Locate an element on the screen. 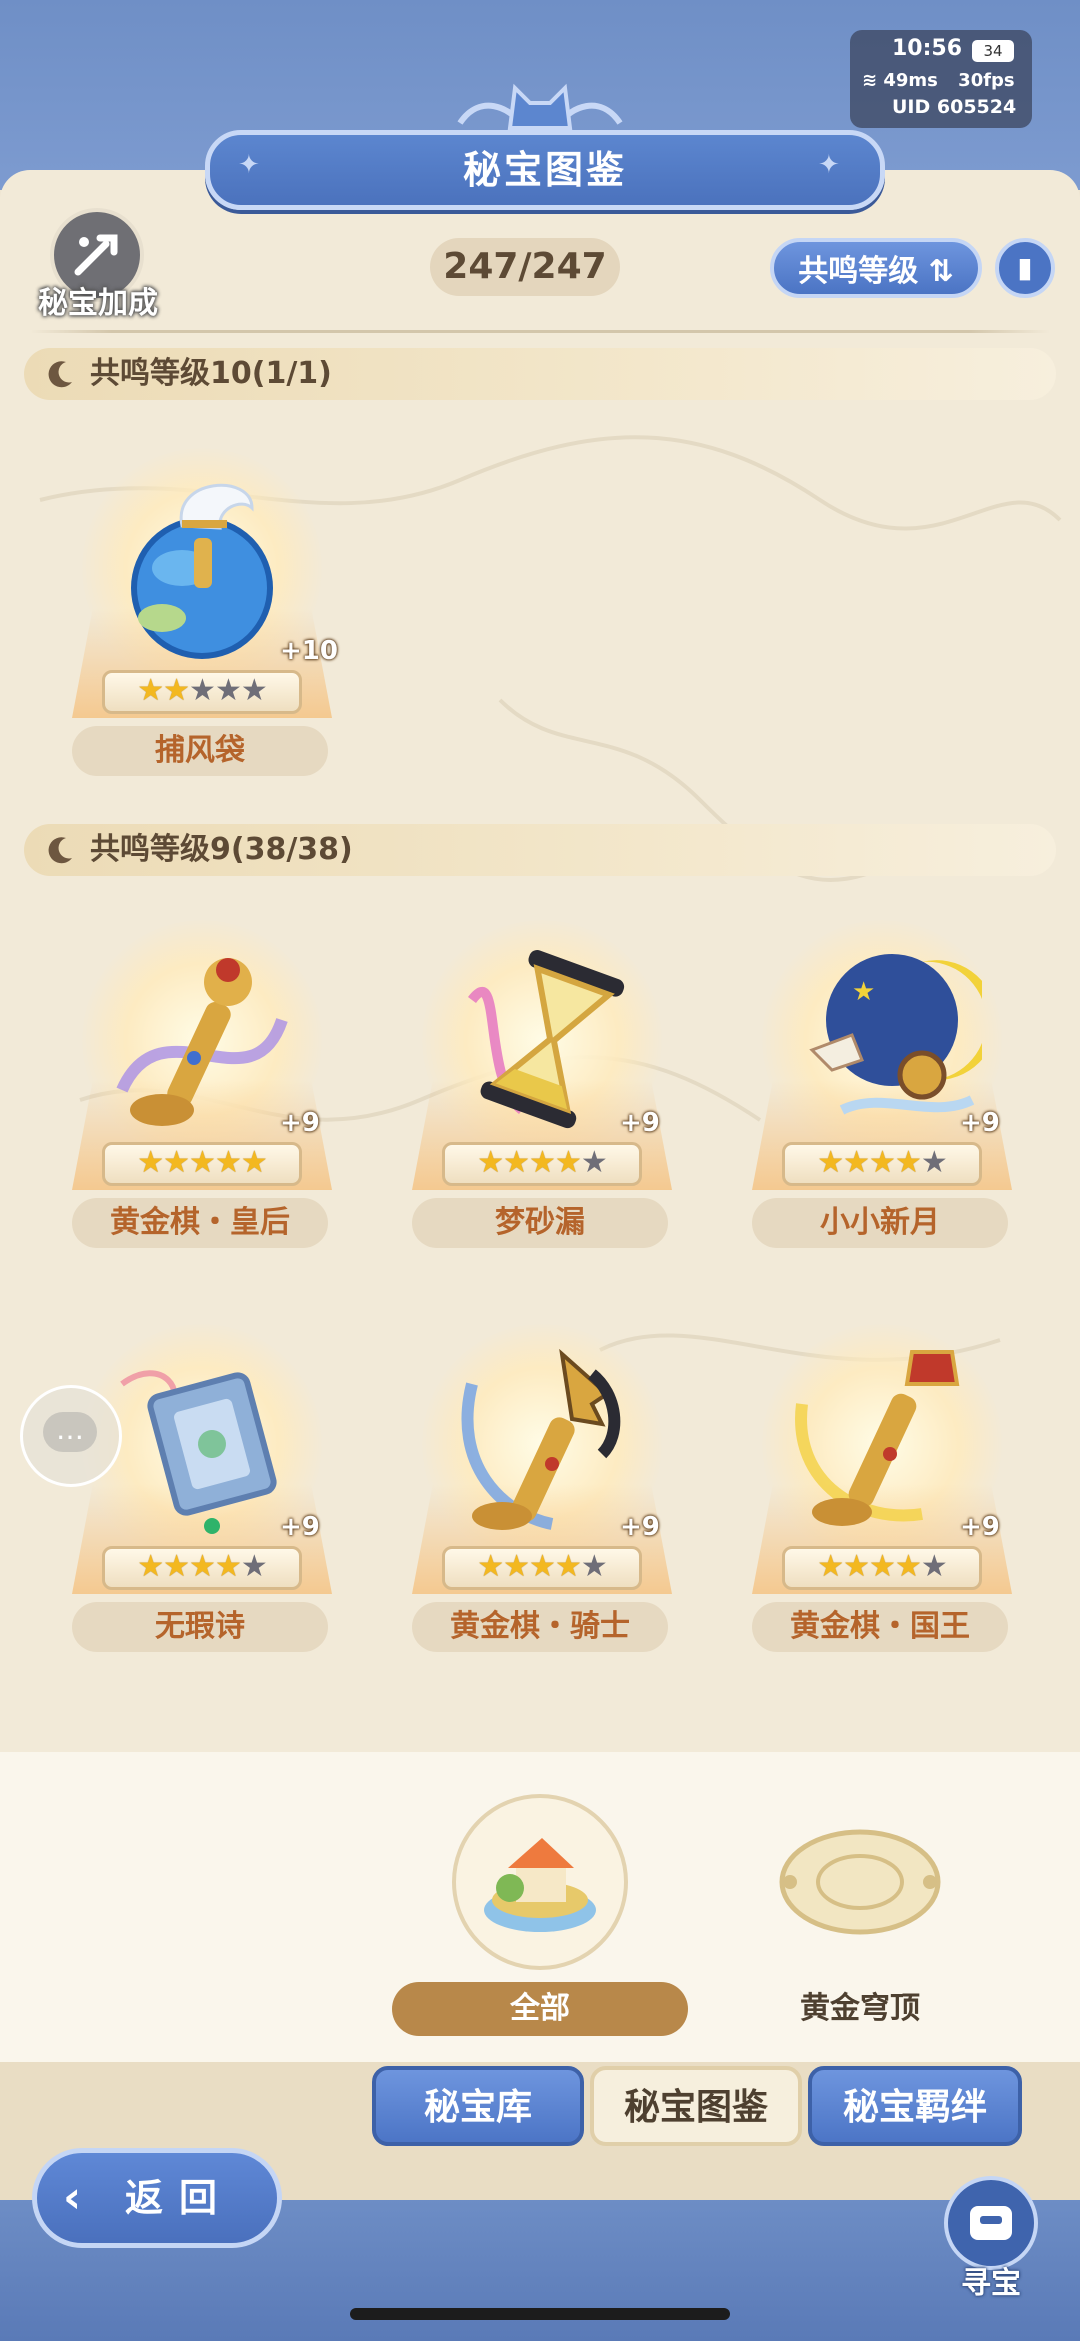 The image size is (1080, 2341). fps-text: 30fps is located at coordinates (986, 80).